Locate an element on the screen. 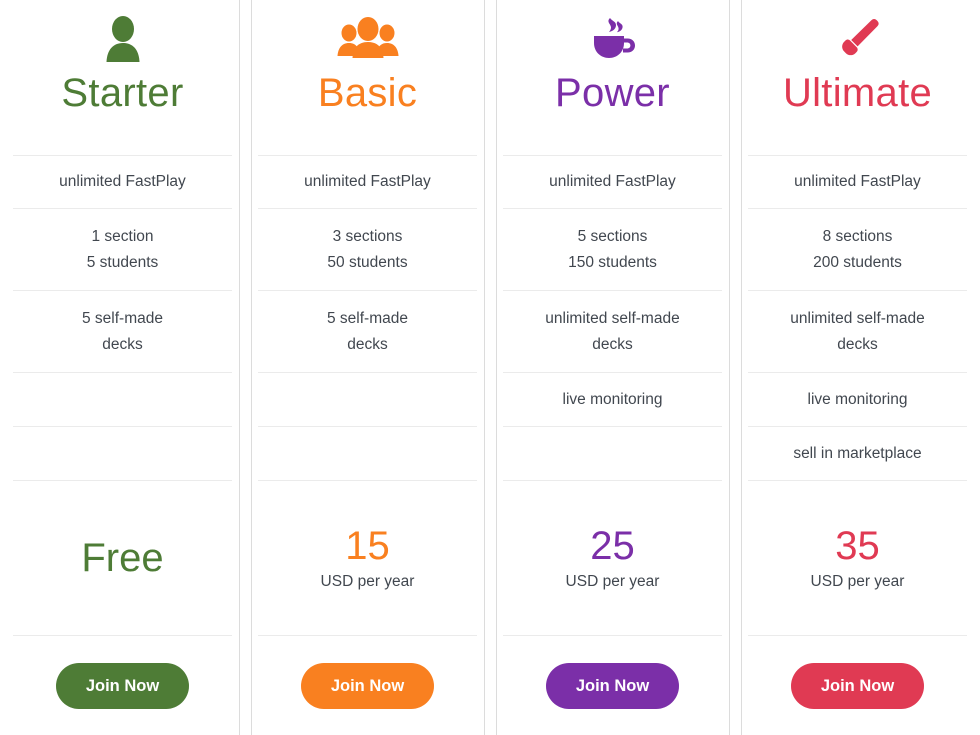 The image size is (980, 735). feature-cell: 1 section 5 students is located at coordinates (122, 249).